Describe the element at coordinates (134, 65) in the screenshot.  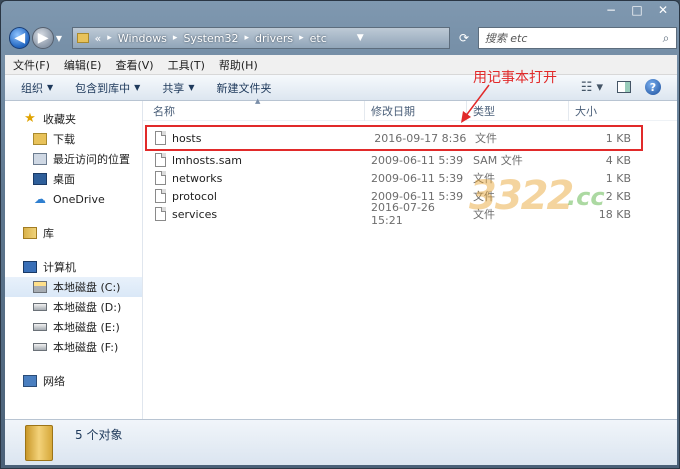
I see `menu-view: 查看(V)` at that location.